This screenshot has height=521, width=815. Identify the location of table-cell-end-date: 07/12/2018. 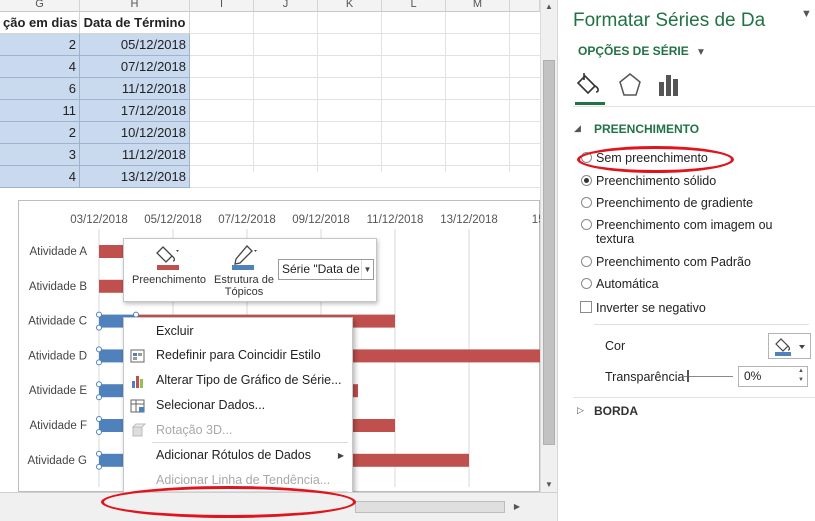
(135, 67).